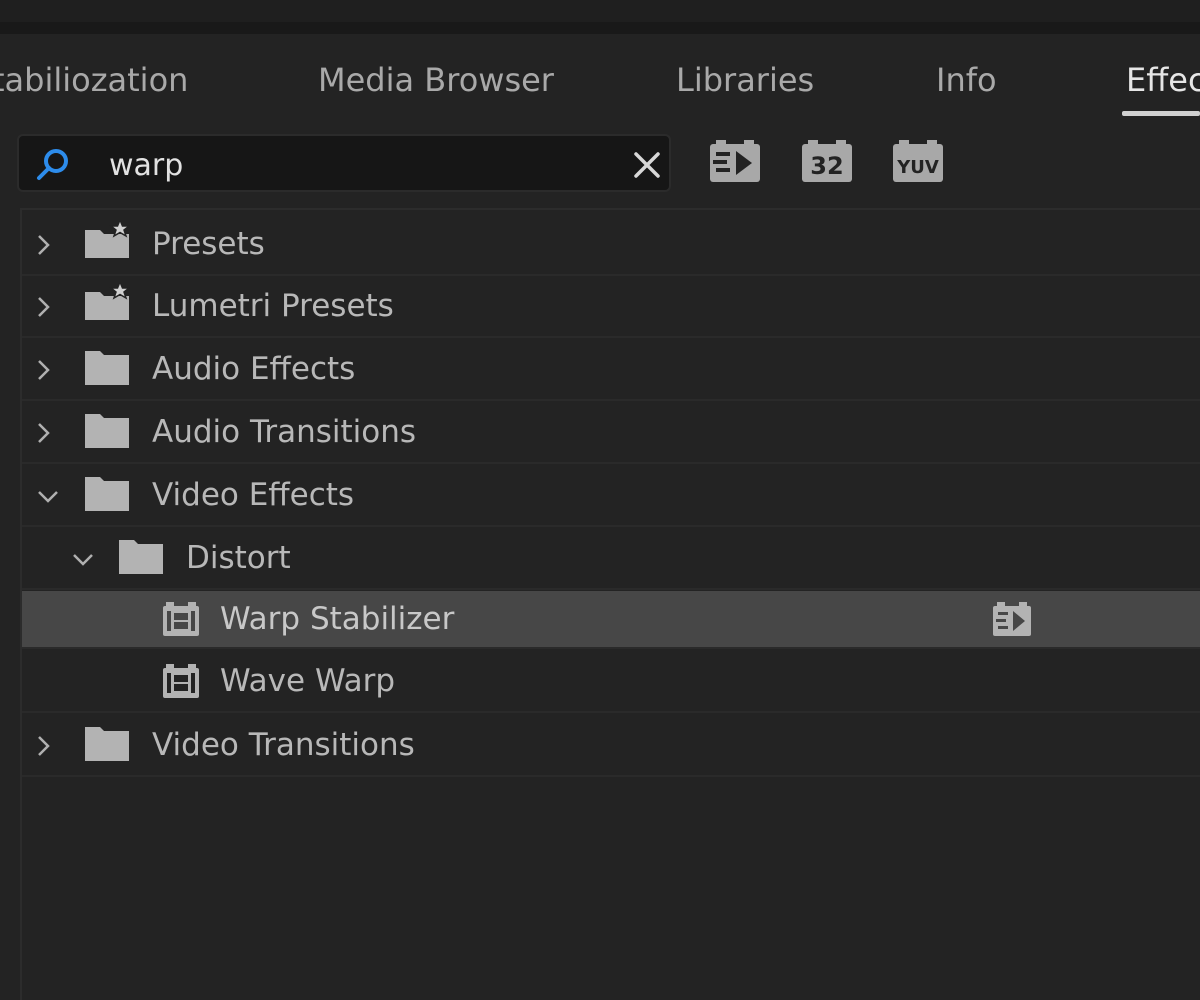 This screenshot has width=1200, height=1000. I want to click on 32-bit-icon: 32, so click(827, 161).